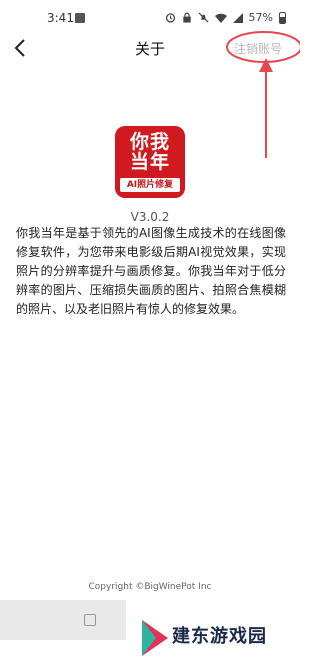 Image resolution: width=320 pixels, height=666 pixels. Describe the element at coordinates (186, 17) in the screenshot. I see `lock-icon` at that location.